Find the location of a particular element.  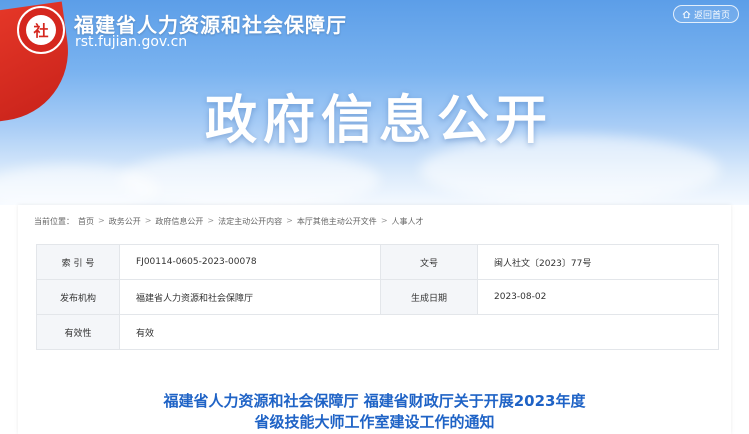

ministry-logo: 社 is located at coordinates (41, 30).